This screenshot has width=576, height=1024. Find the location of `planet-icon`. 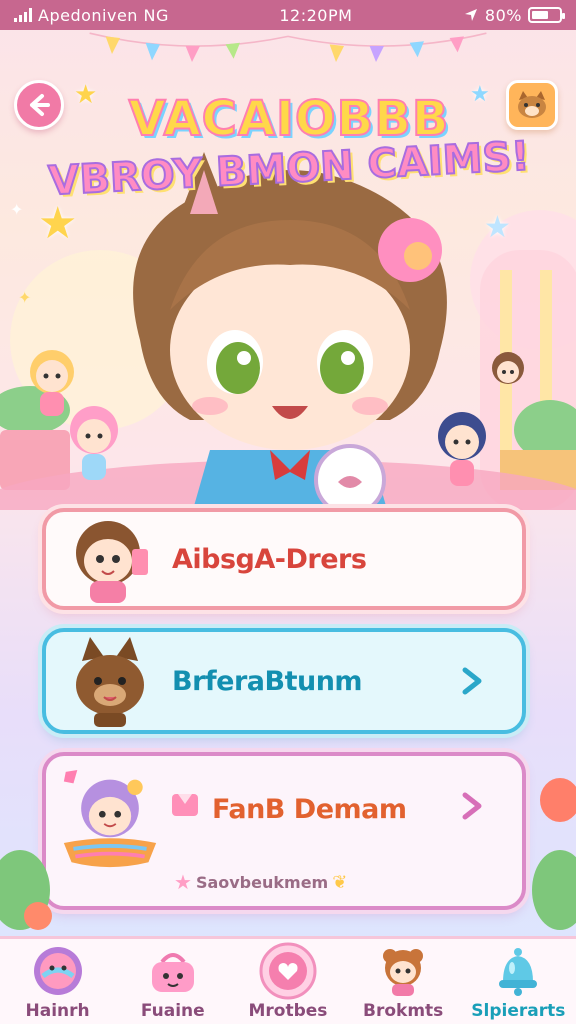

planet-icon is located at coordinates (58, 971).